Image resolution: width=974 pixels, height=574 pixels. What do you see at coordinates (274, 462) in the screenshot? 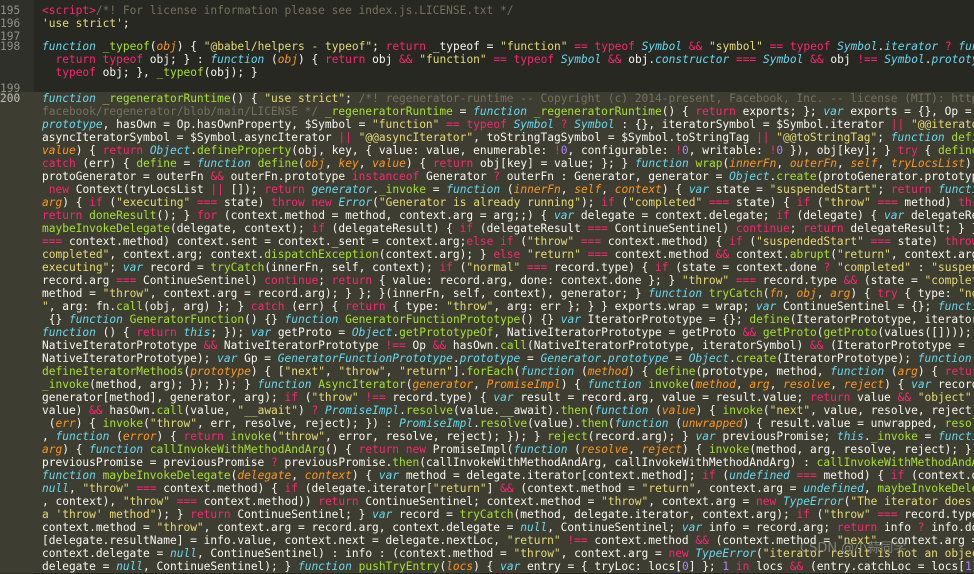
I see `code-token: ?` at bounding box center [274, 462].